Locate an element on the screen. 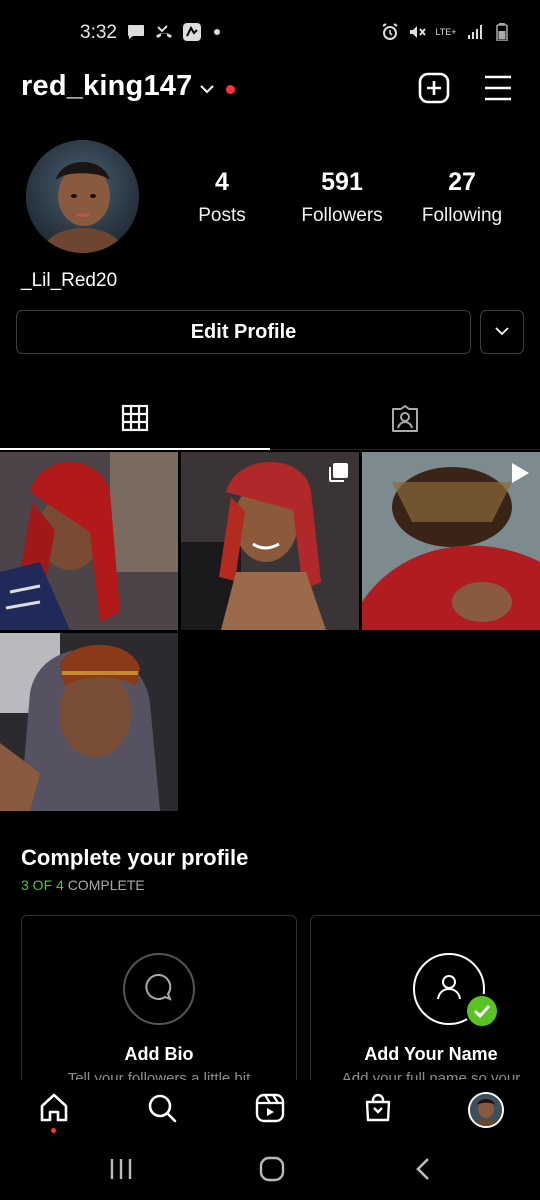 The image size is (540, 1200). recent-apps-button is located at coordinates (121, 1171).